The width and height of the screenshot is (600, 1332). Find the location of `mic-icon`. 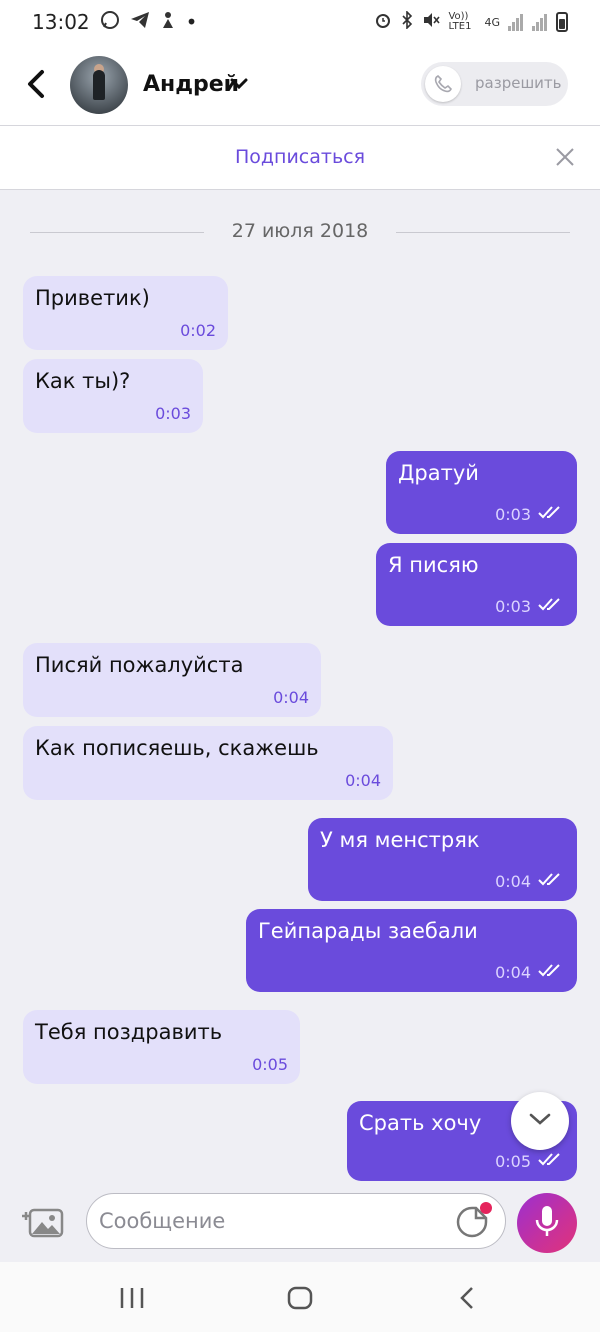

mic-icon is located at coordinates (547, 1223).